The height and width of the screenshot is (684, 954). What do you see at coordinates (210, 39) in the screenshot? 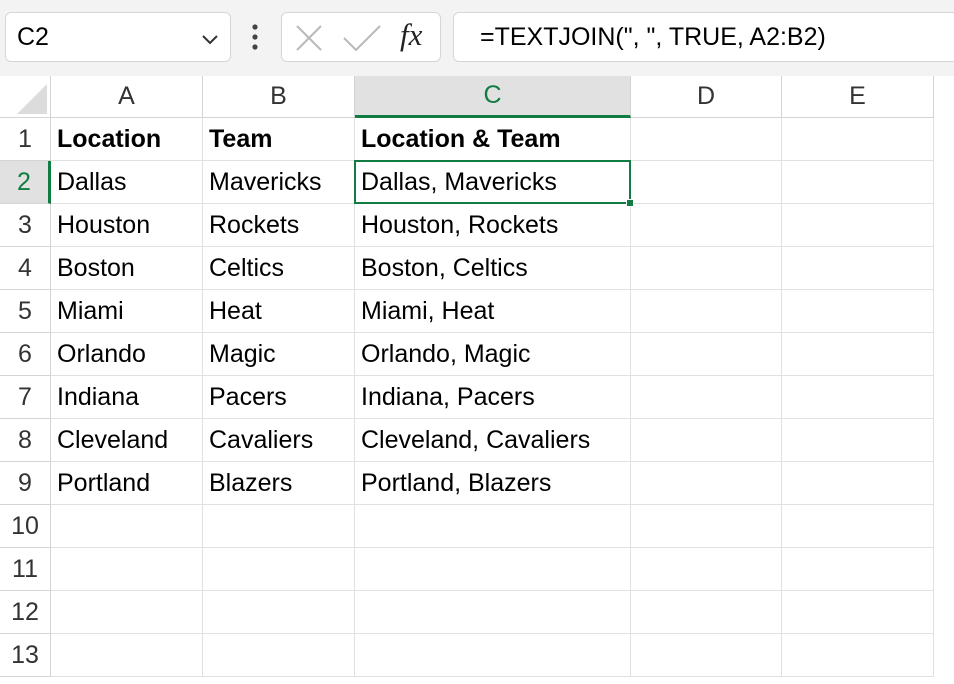
I see `chevron-down-icon` at bounding box center [210, 39].